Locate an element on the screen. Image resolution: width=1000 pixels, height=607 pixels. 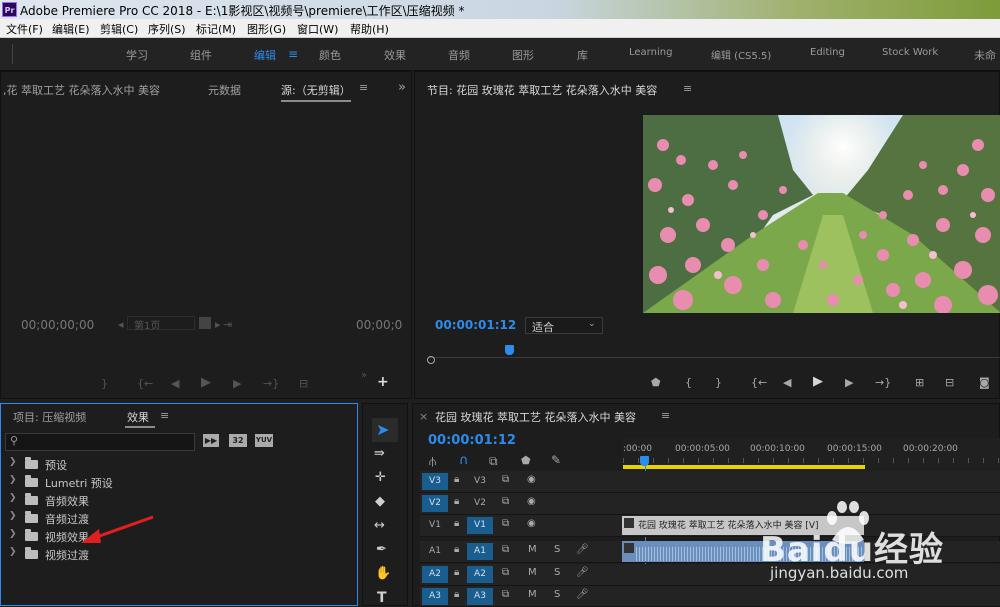
menu-window: 窗口(W) is located at coordinates (317, 29).